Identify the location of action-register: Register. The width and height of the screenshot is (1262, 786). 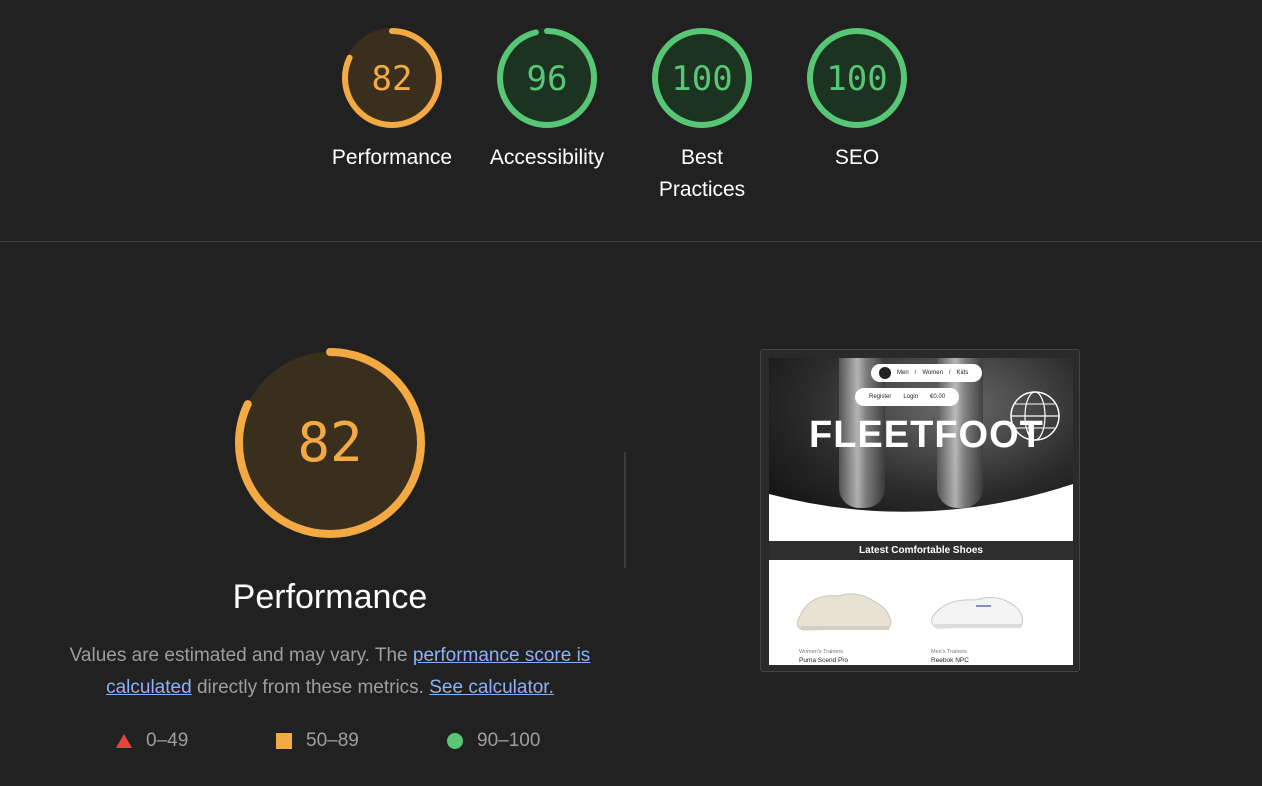
(880, 397).